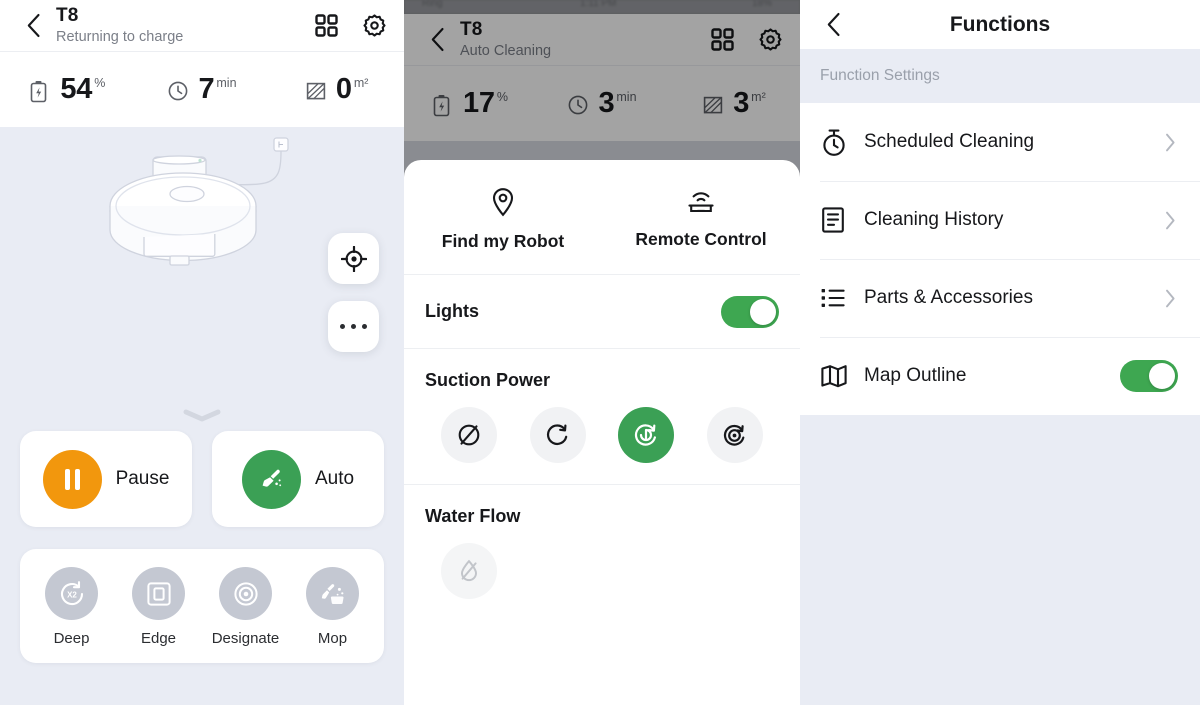 Image resolution: width=1200 pixels, height=705 pixels. Describe the element at coordinates (158, 607) in the screenshot. I see `mode-edge: Edge` at that location.